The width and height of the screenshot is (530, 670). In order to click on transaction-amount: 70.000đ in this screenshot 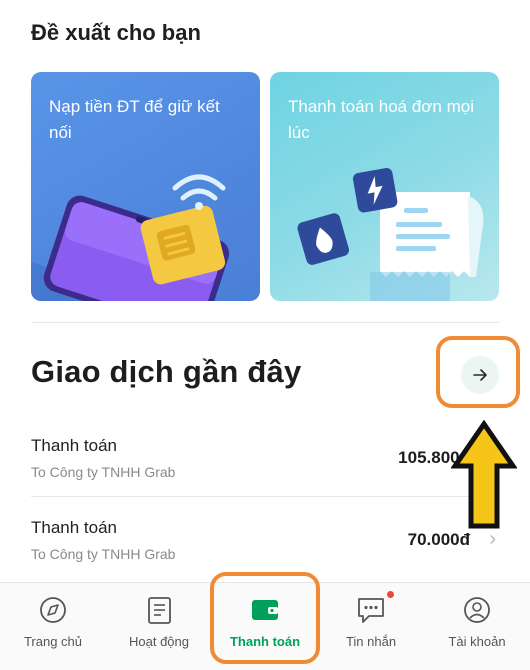, I will do `click(438, 539)`.